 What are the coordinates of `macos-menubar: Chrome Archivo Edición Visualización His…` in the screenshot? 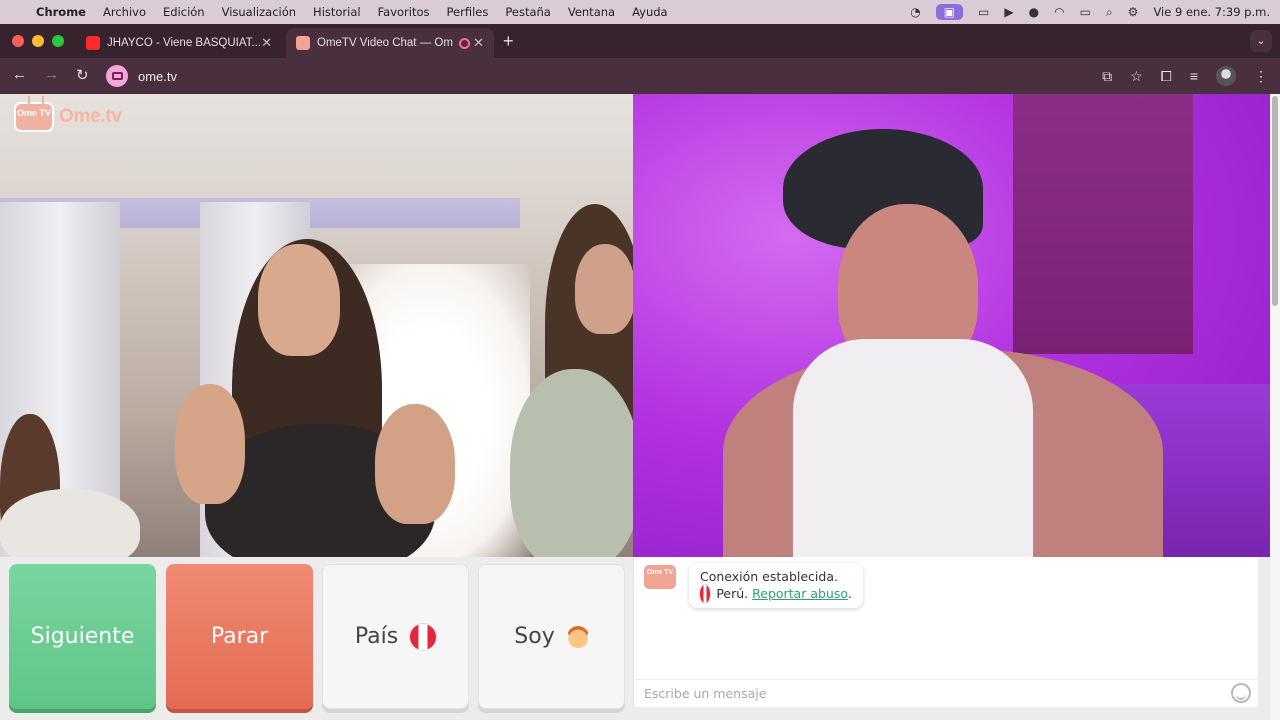 It's located at (640, 12).